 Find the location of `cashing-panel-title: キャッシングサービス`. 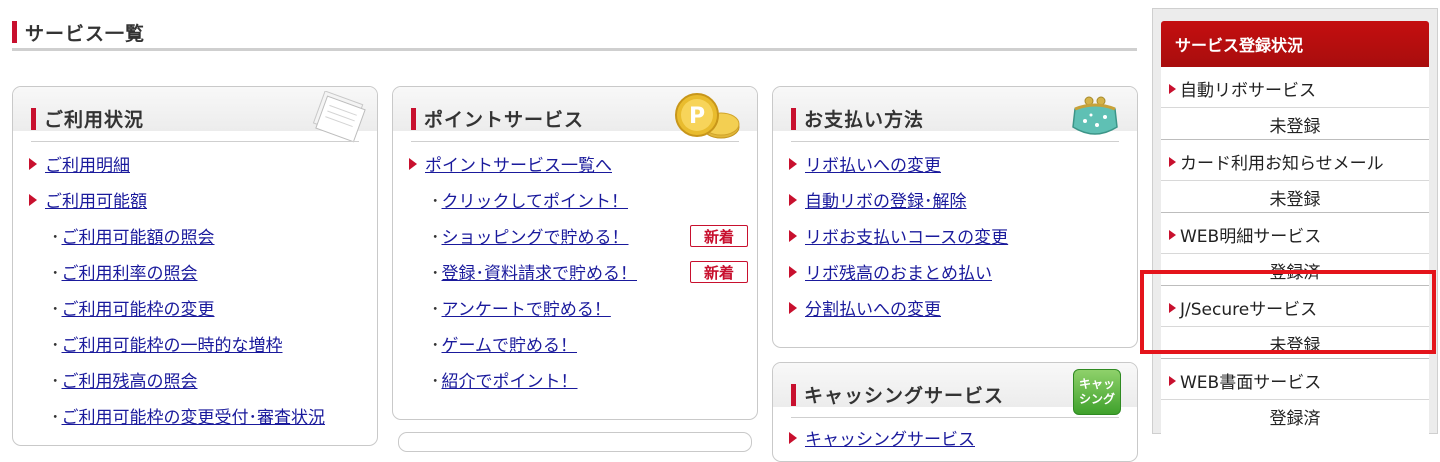

cashing-panel-title: キャッシングサービス is located at coordinates (897, 394).